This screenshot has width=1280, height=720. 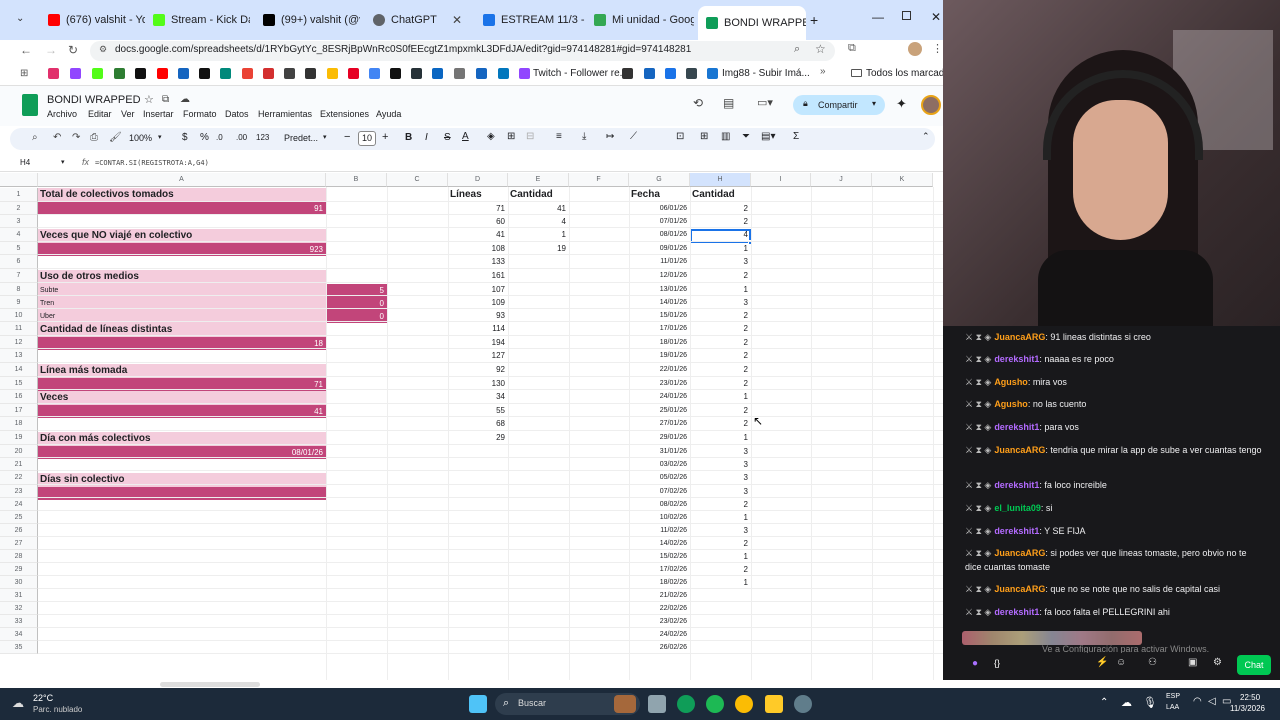 I want to click on wifi-icon: ◠, so click(x=1197, y=701).